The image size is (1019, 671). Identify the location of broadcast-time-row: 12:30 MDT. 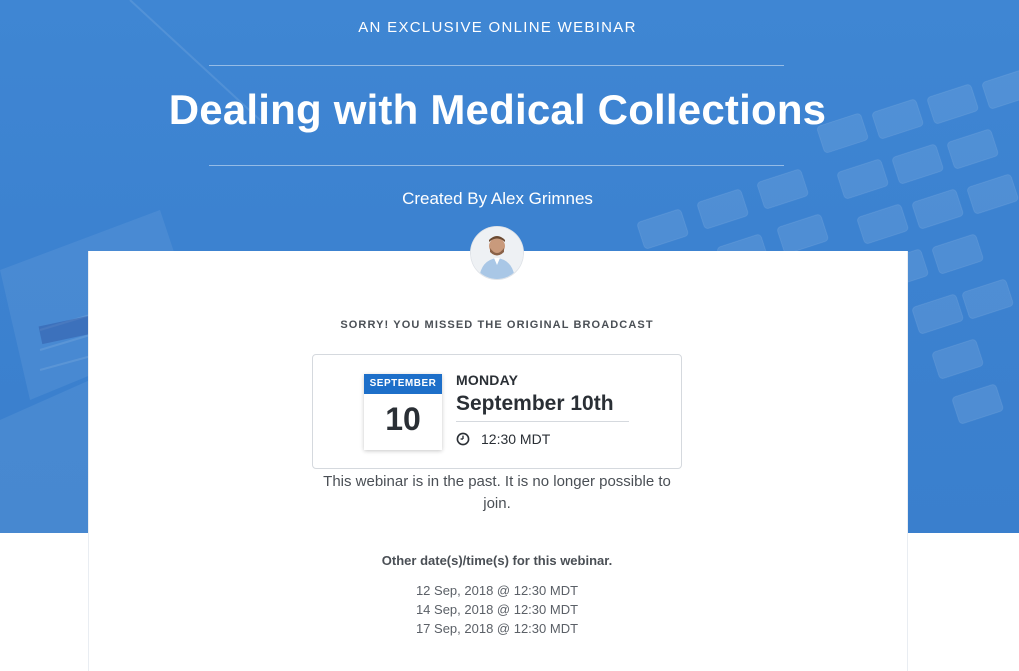
(503, 439).